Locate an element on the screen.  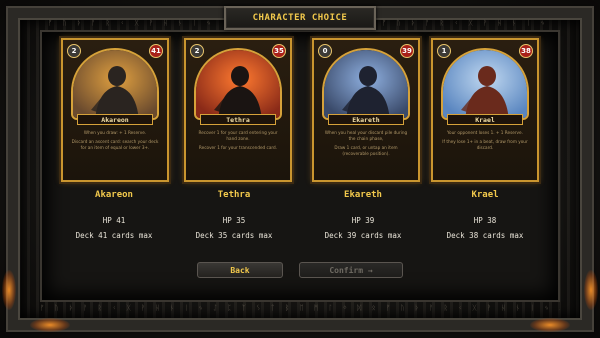
torch-glow-right is located at coordinates (591, 290).